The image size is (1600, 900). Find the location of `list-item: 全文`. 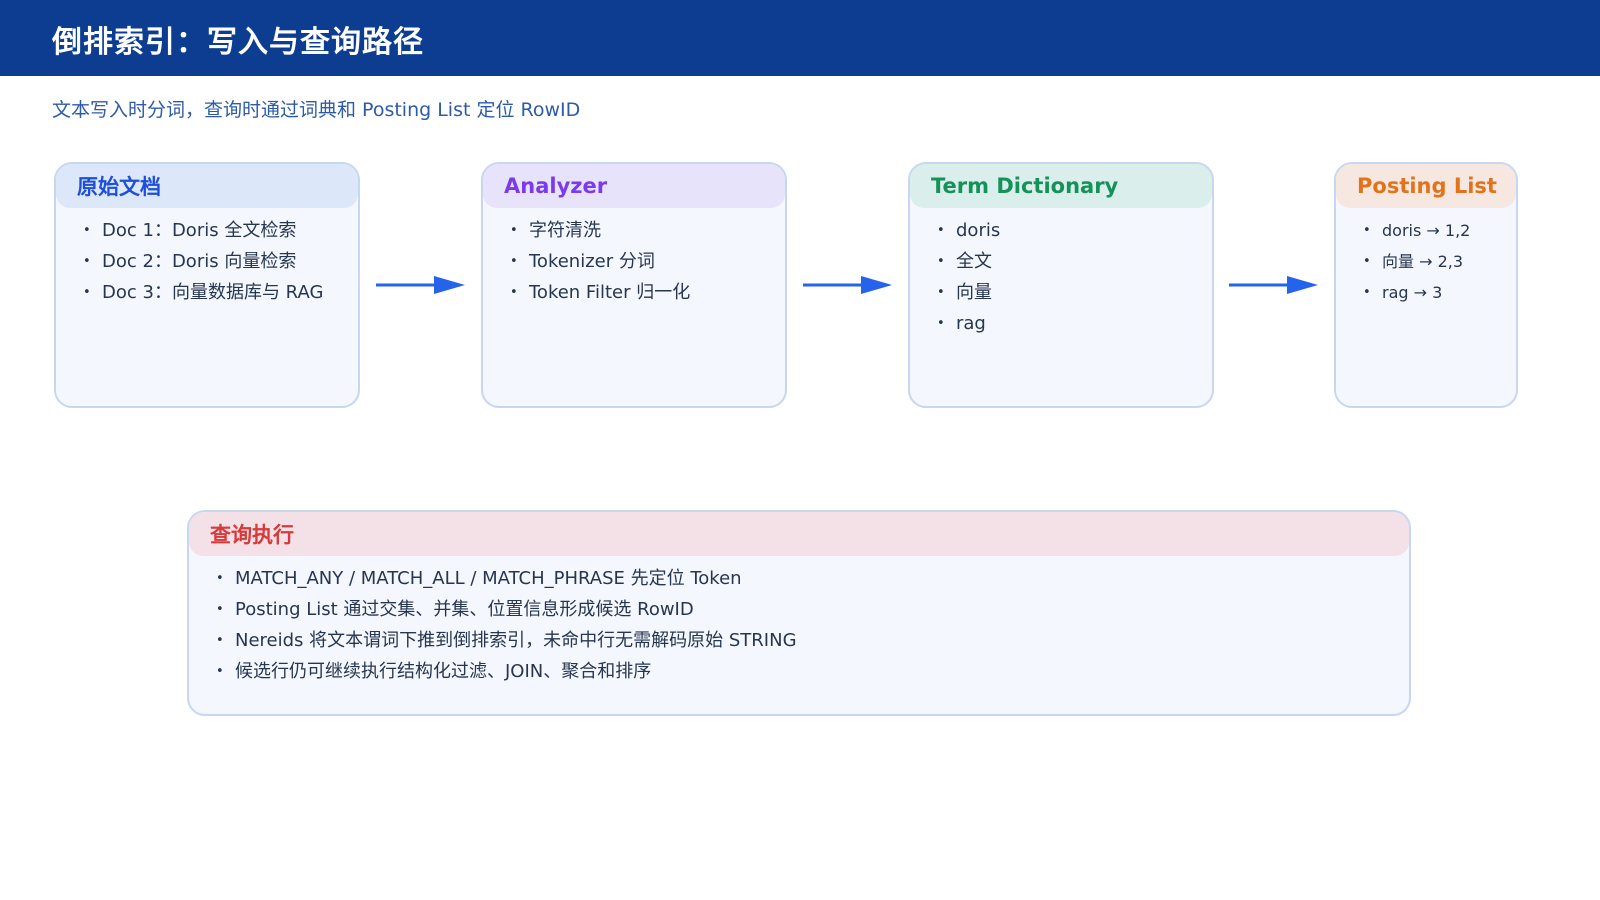

list-item: 全文 is located at coordinates (1074, 264).